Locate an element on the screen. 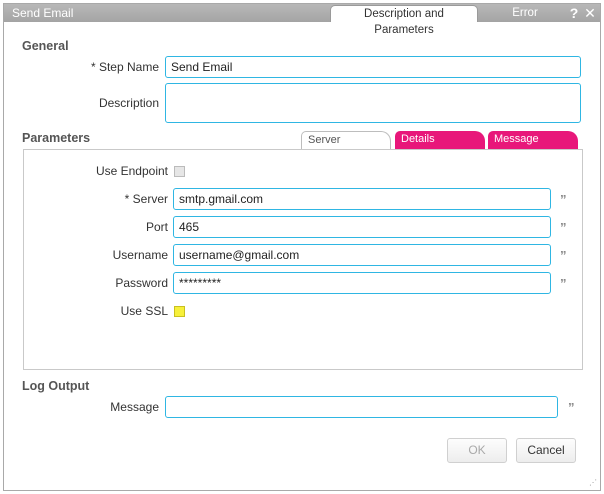  server-input: smtp.gmail.com is located at coordinates (362, 199).